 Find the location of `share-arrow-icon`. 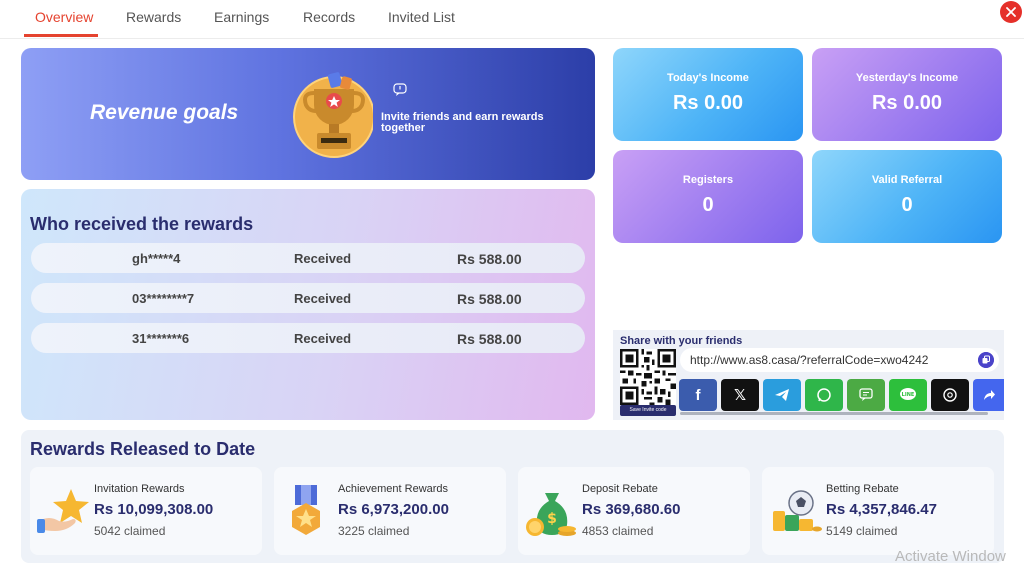

share-arrow-icon is located at coordinates (989, 395).